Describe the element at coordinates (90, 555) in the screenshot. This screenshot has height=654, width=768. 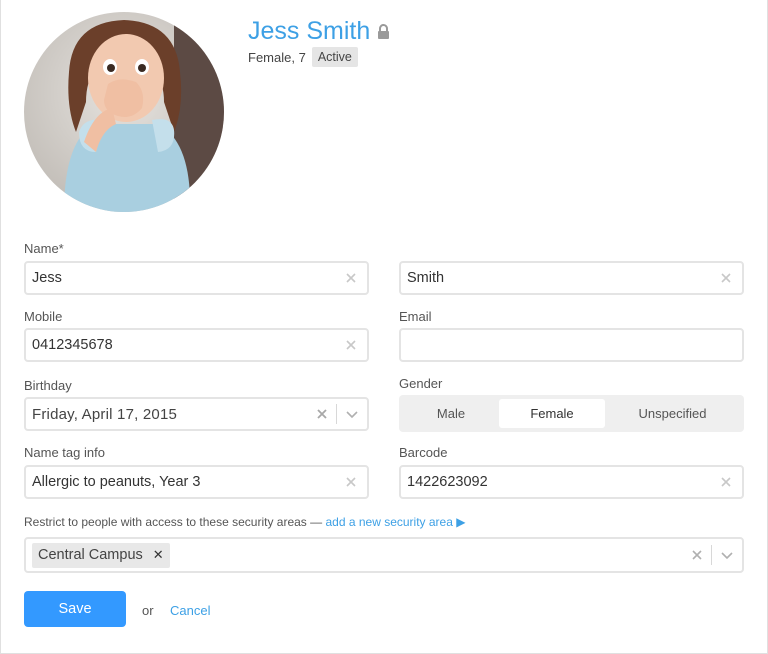
I see `security-area-tag-label: Central Campus` at that location.